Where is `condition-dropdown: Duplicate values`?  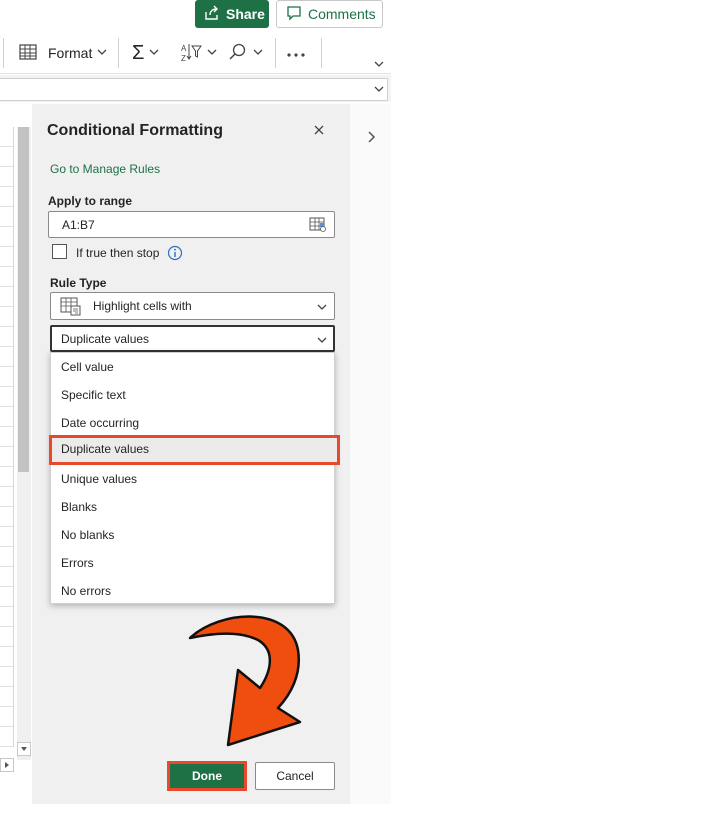
condition-dropdown: Duplicate values is located at coordinates (192, 338).